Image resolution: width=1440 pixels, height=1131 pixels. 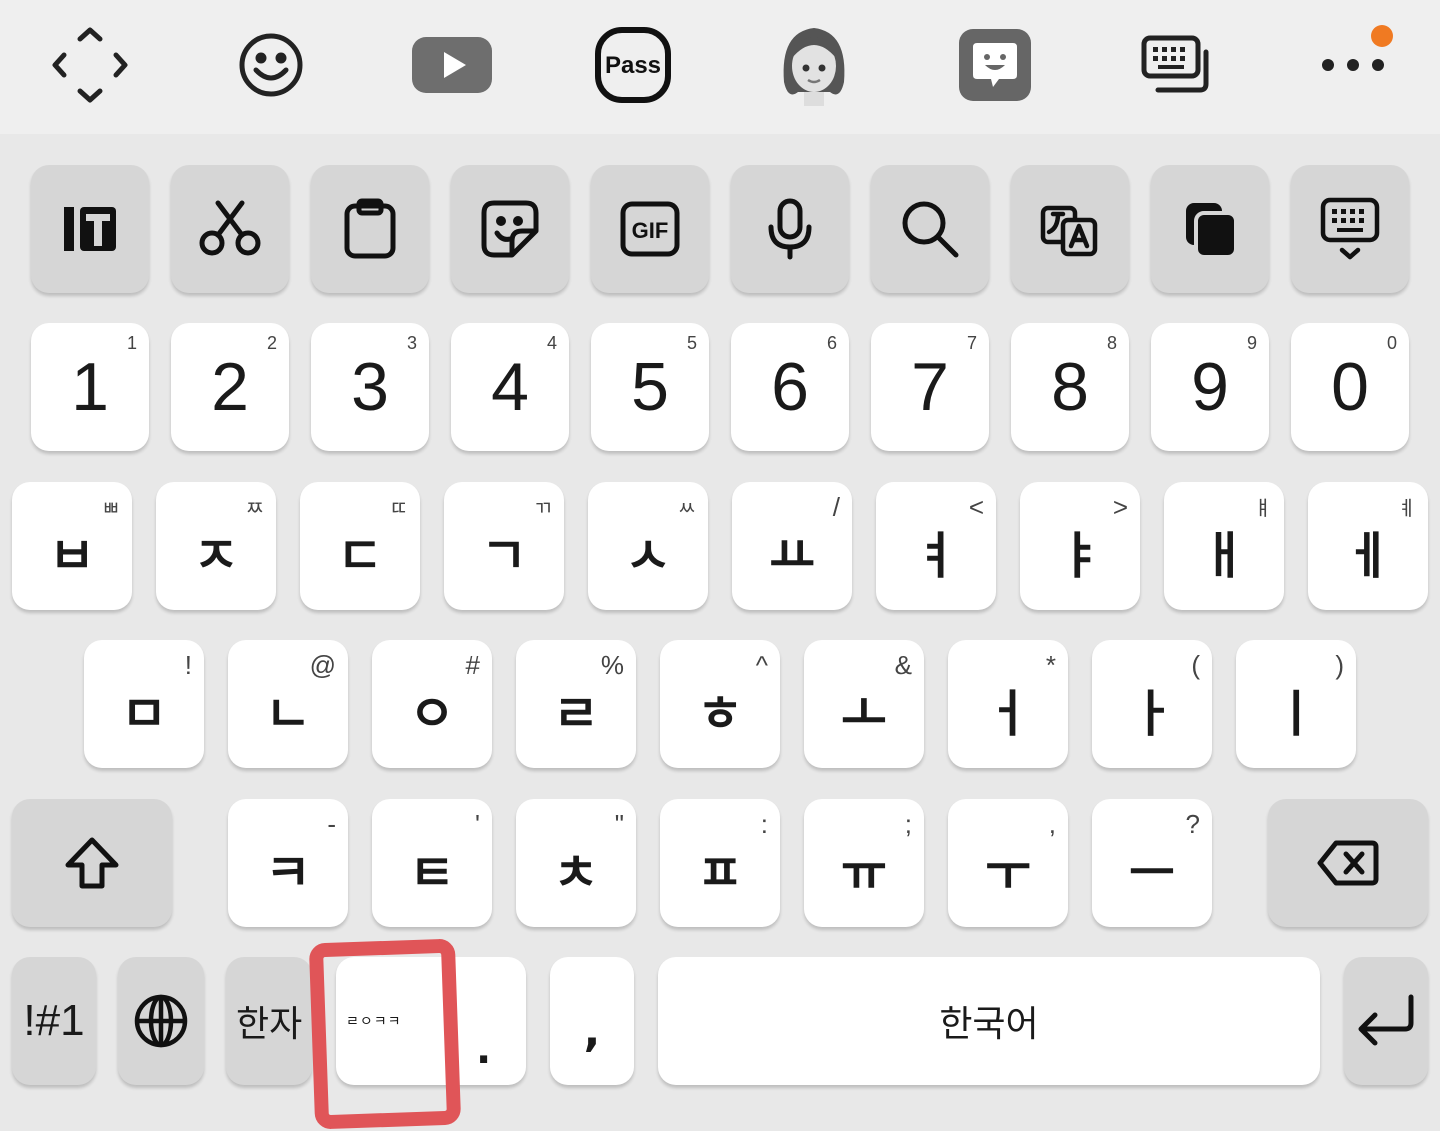 I want to click on sticker-button, so click(x=510, y=229).